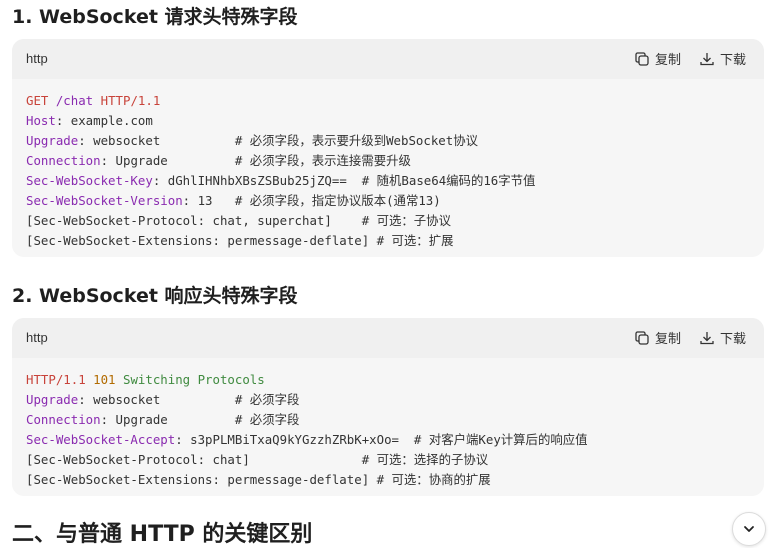  I want to click on code-token: Sec-WebSocket-Key, so click(89, 180).